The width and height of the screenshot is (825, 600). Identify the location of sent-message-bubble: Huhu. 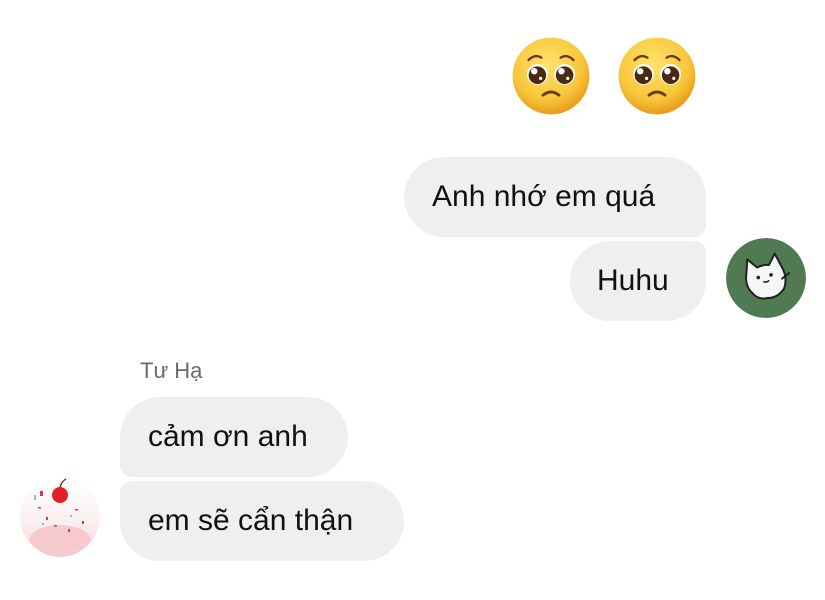
(638, 281).